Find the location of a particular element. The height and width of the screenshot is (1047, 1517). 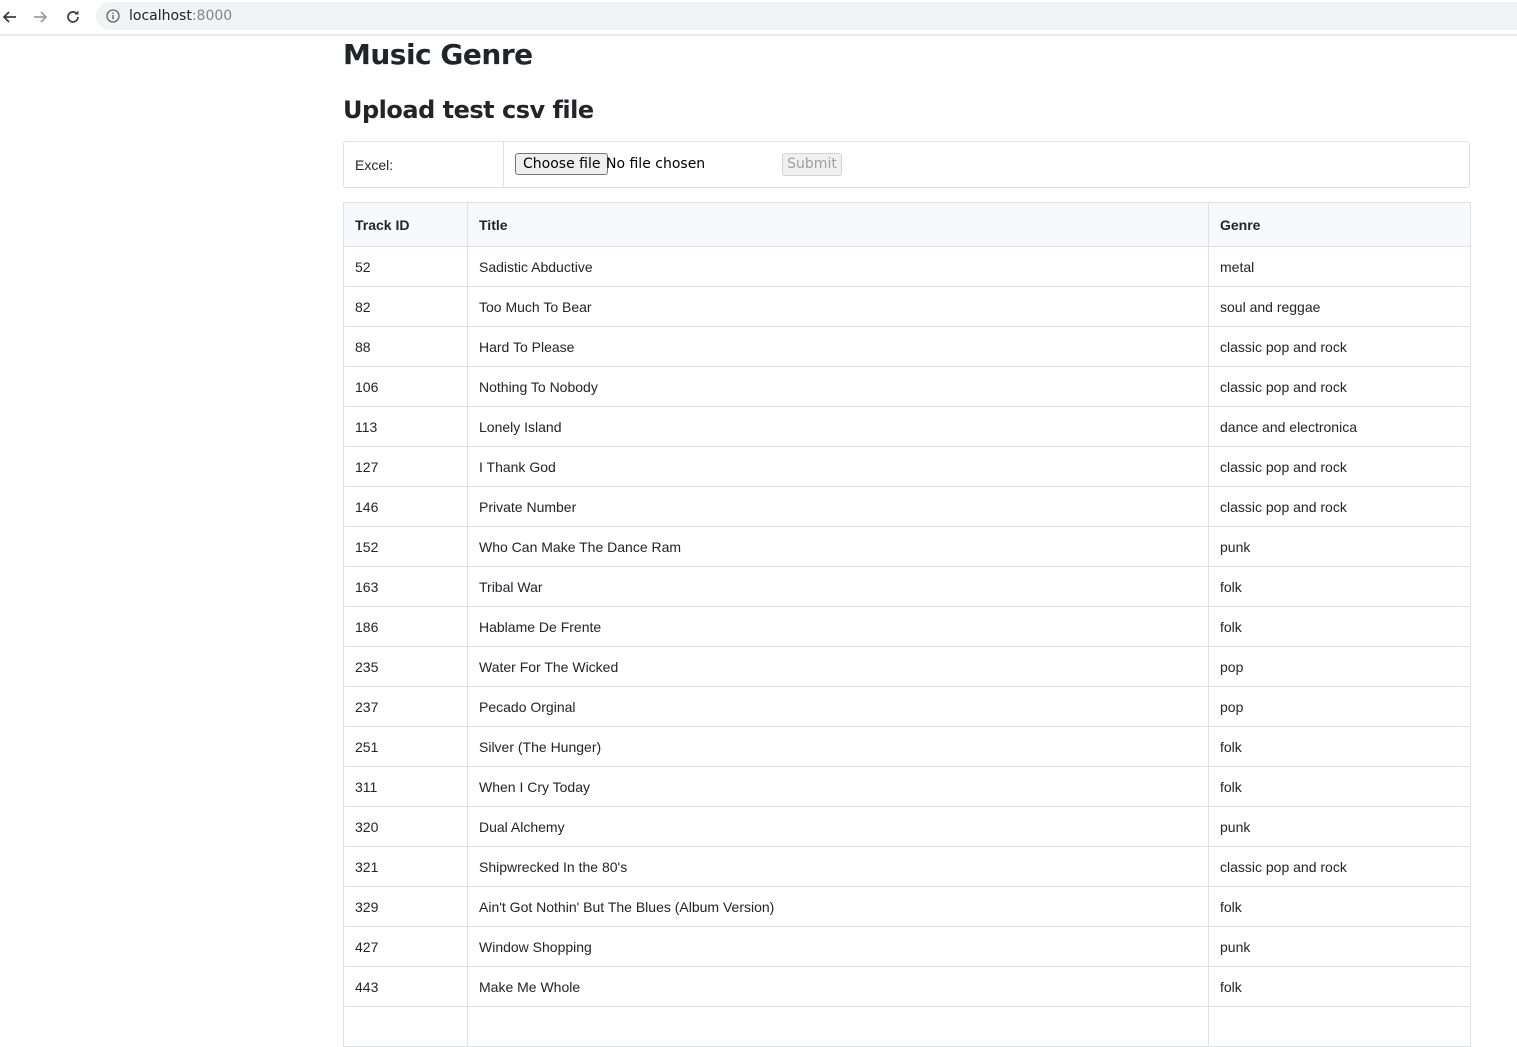

cell-title: Make Me Whole is located at coordinates (838, 986).